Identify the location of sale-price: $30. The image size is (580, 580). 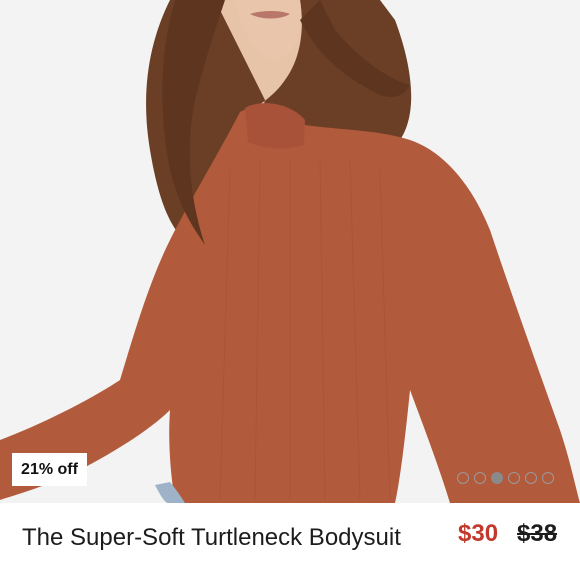
(478, 533).